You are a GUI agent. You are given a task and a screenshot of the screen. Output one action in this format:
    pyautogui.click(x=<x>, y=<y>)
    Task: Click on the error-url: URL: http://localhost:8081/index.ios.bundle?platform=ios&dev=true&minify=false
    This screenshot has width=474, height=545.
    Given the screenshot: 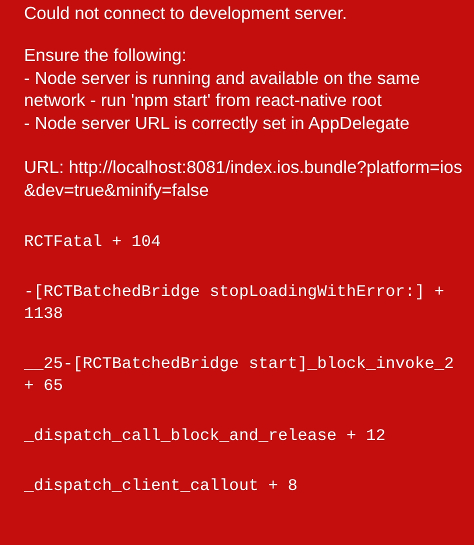 What is the action you would take?
    pyautogui.click(x=244, y=178)
    